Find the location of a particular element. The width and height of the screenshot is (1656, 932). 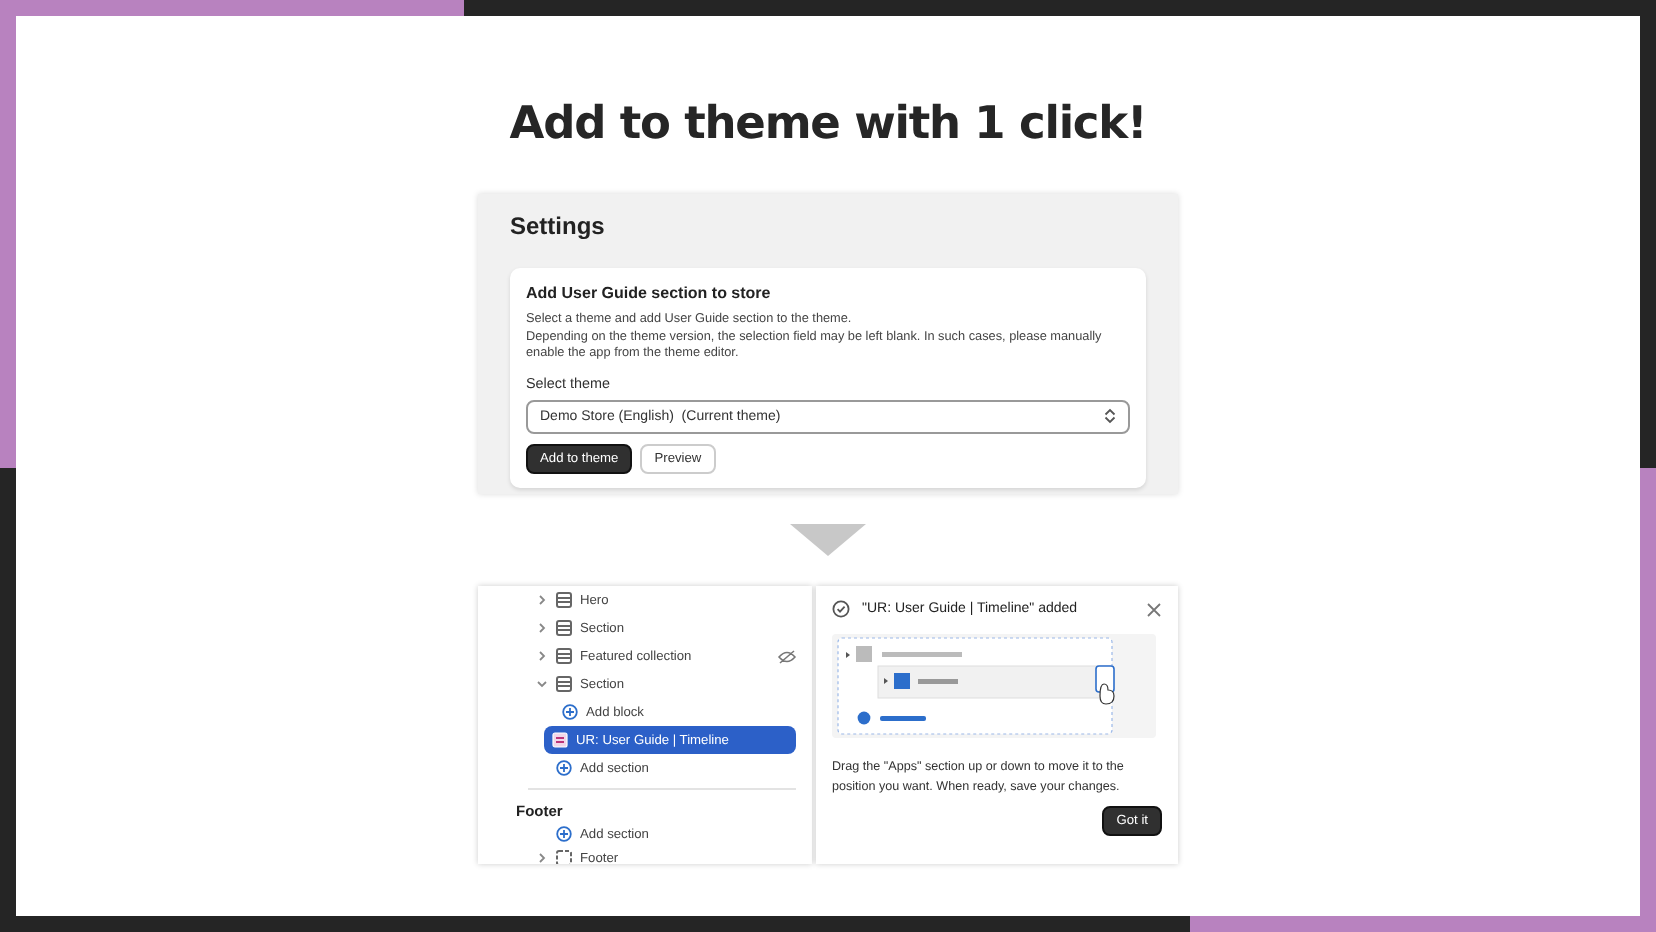

chevron-down-icon is located at coordinates (542, 684).